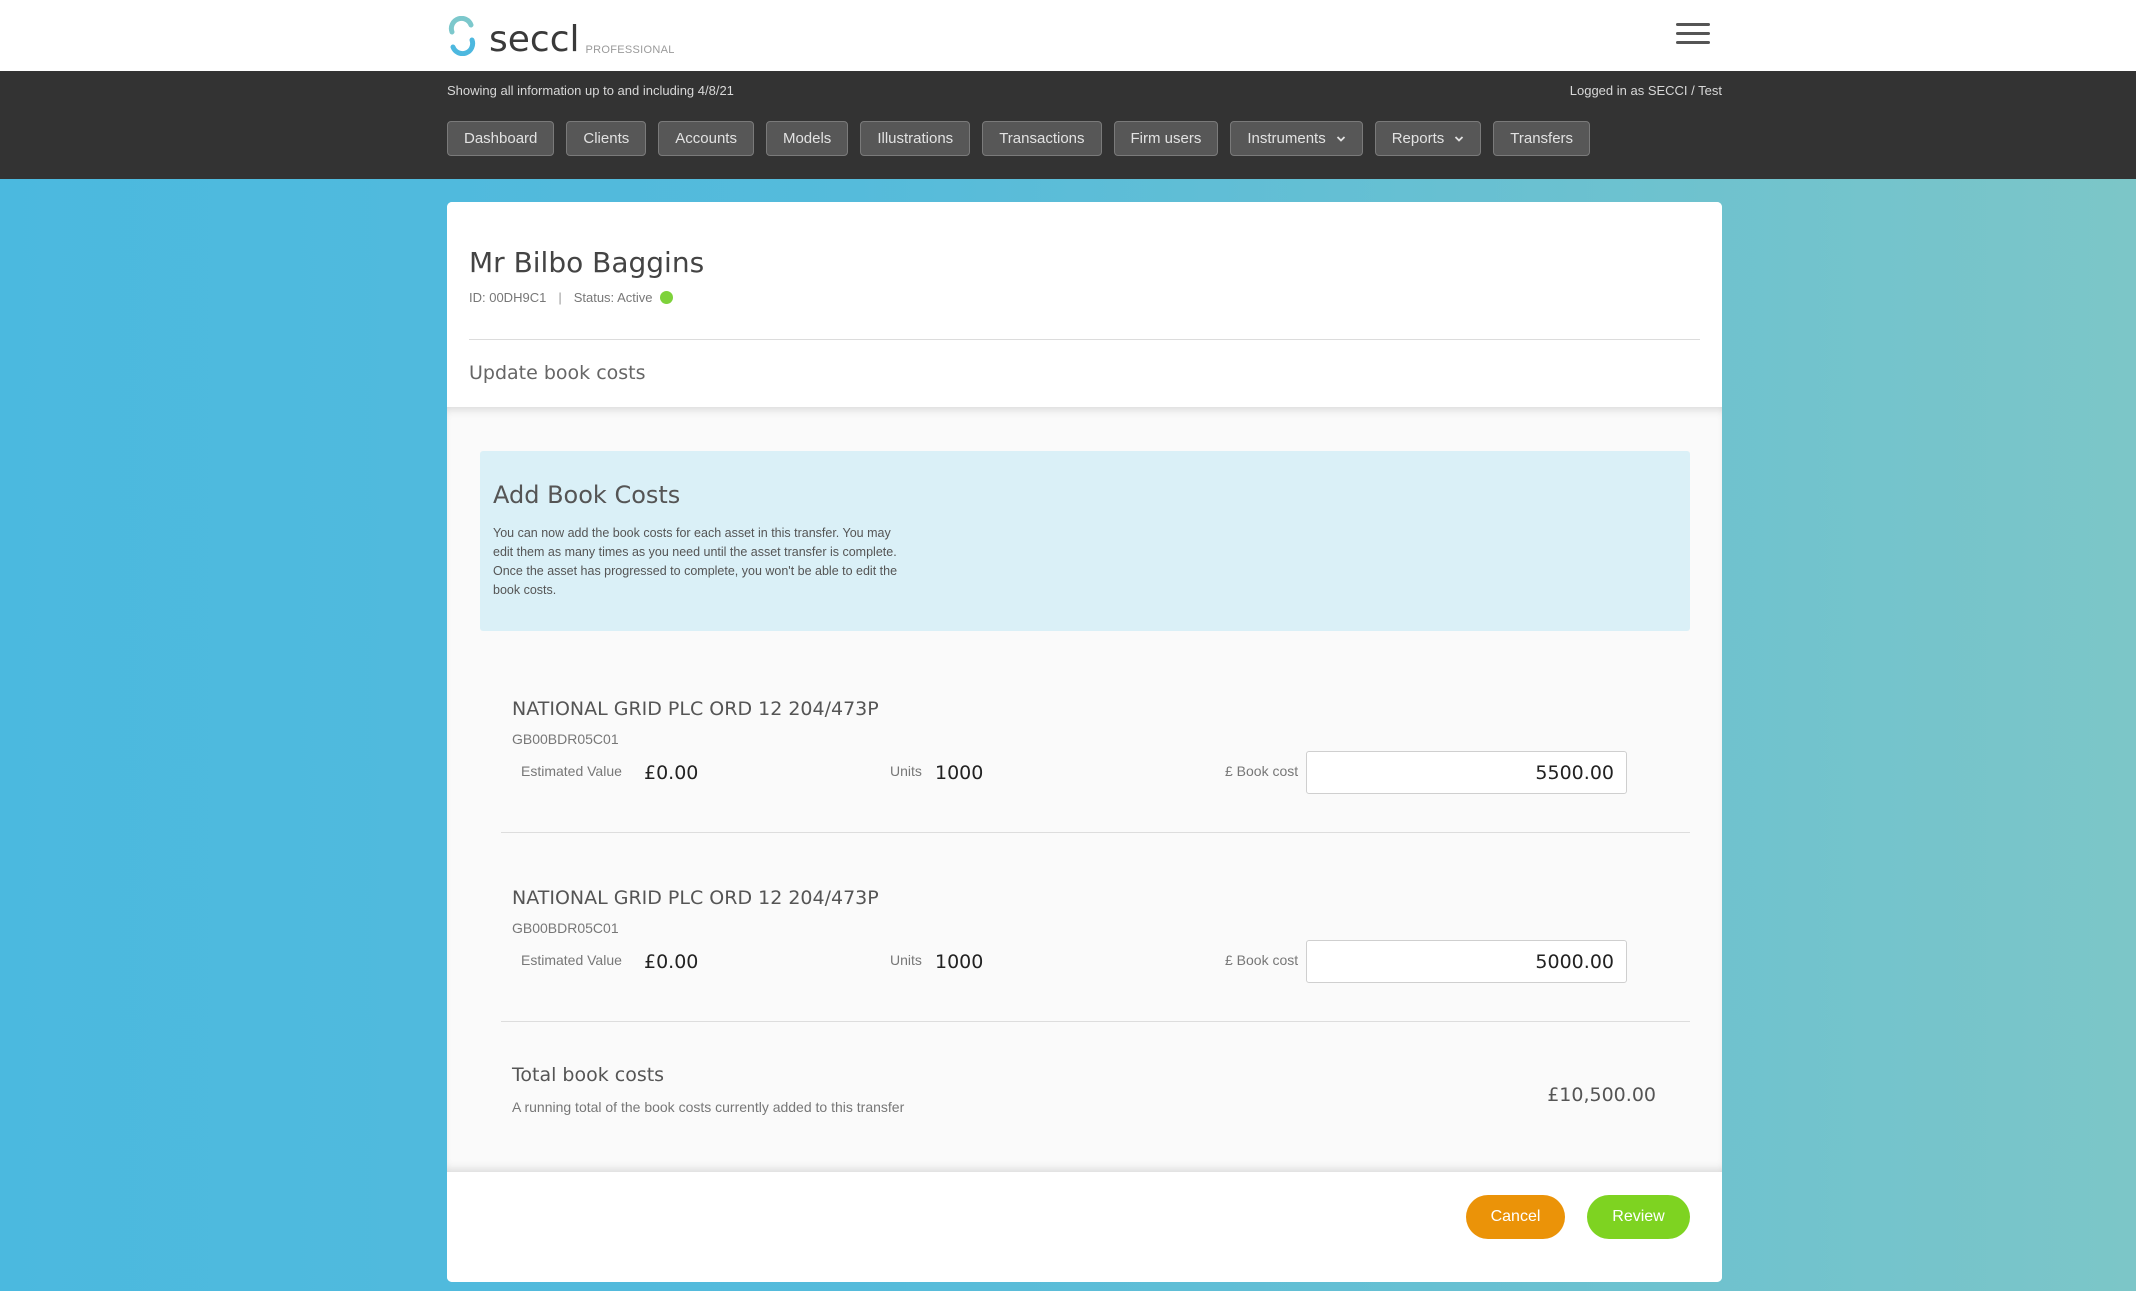 This screenshot has height=1291, width=2136. I want to click on cancel-button: Cancel, so click(1515, 1217).